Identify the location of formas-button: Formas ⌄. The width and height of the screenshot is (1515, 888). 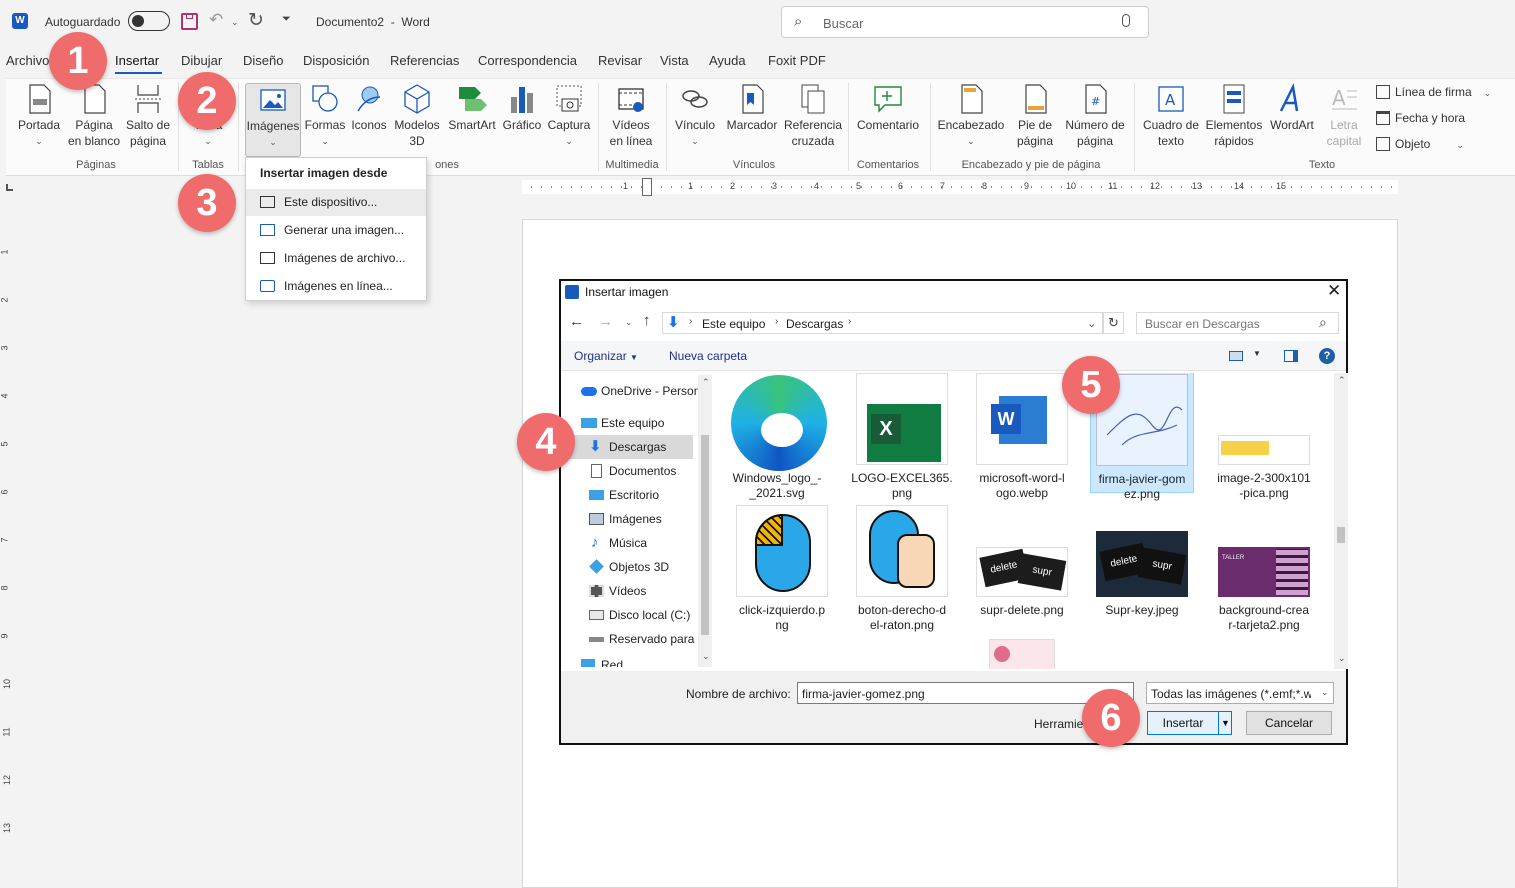
(325, 116).